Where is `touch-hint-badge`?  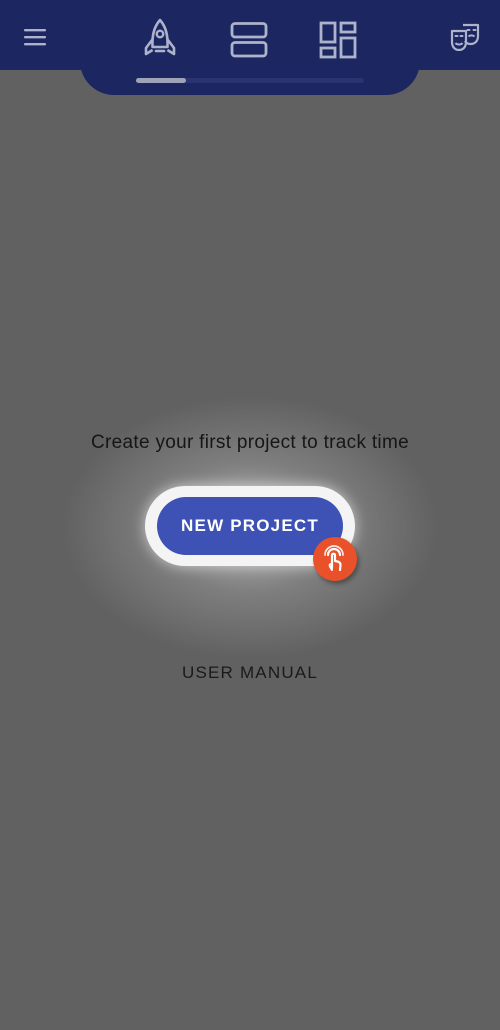
touch-hint-badge is located at coordinates (335, 559).